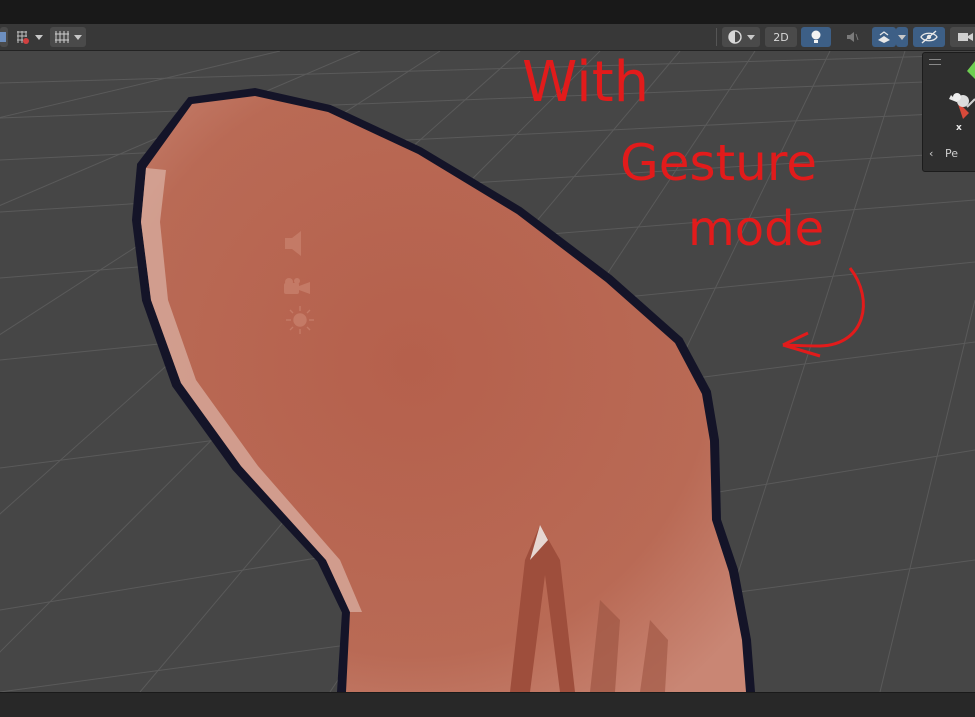 The image size is (975, 717). I want to click on projection-chevron-icon: ‹, so click(931, 153).